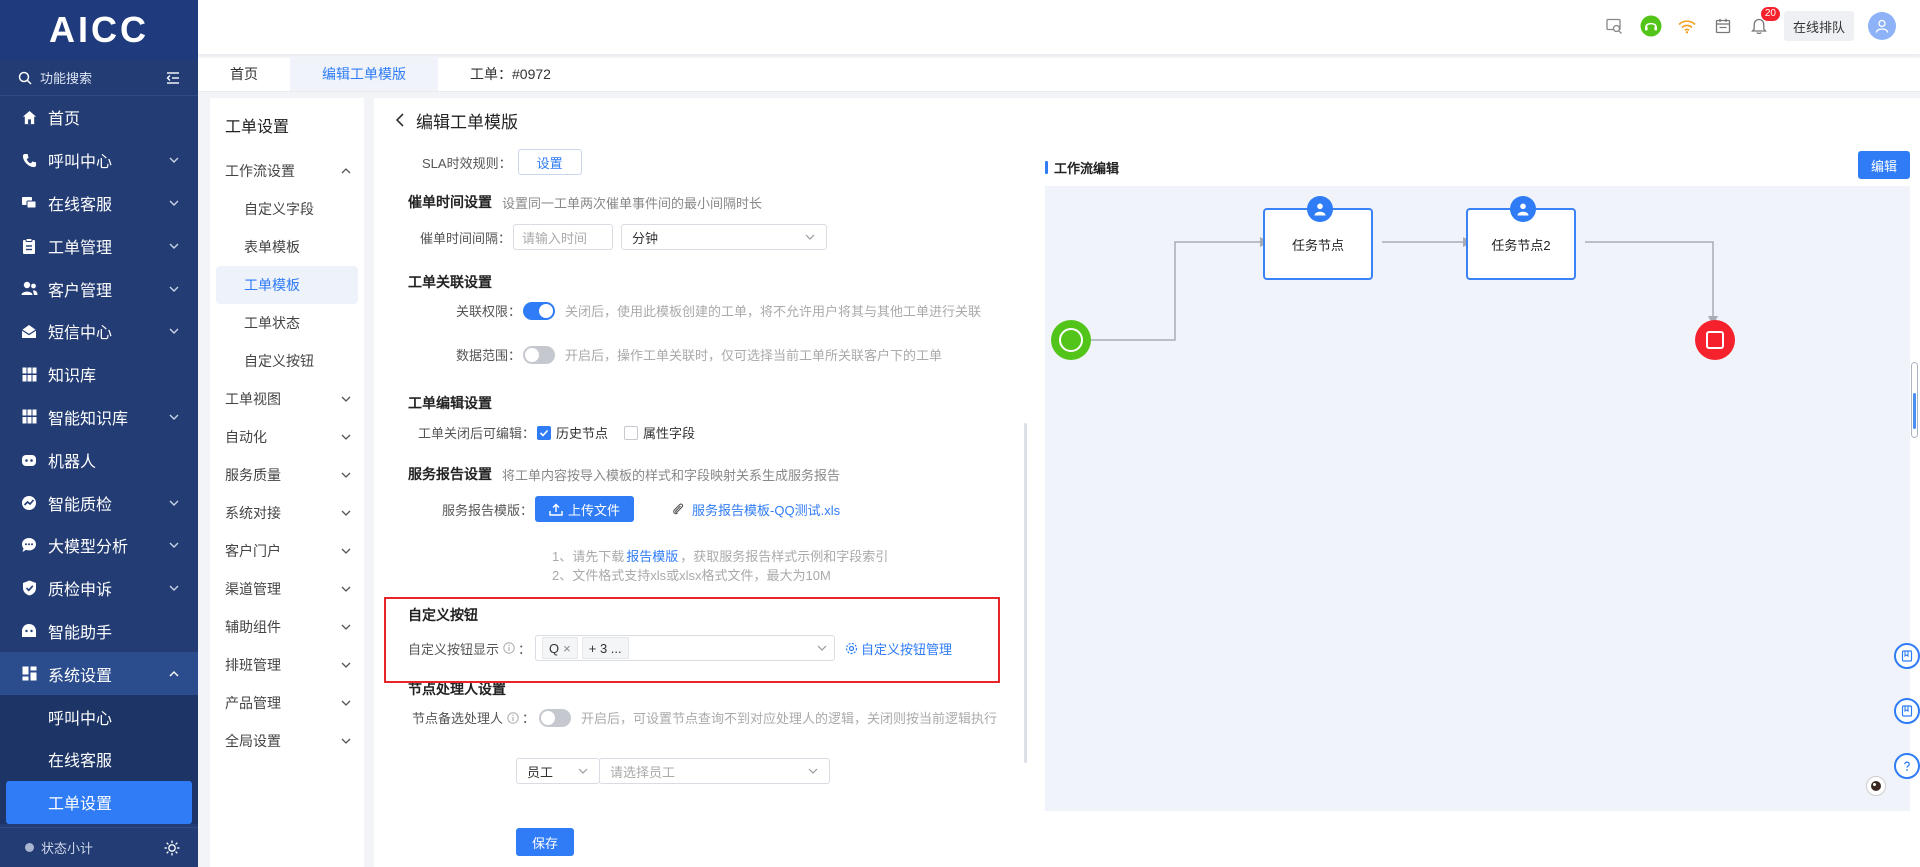 This screenshot has width=1920, height=867. I want to click on phone-icon, so click(29, 160).